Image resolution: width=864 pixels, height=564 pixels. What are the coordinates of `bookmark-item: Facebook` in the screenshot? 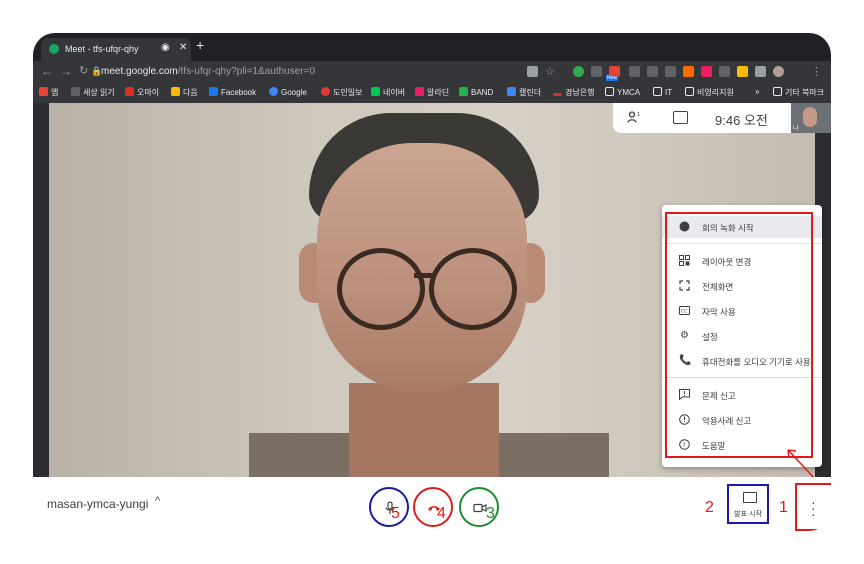 It's located at (232, 92).